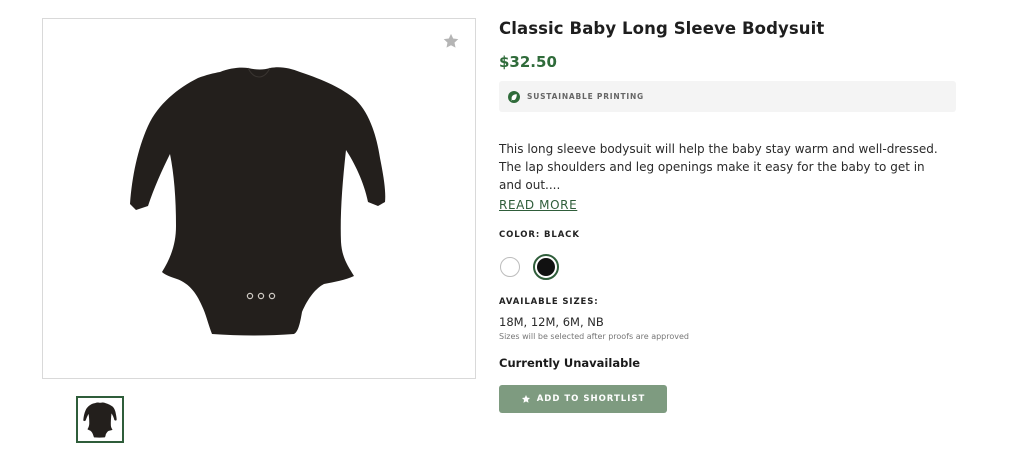 The width and height of the screenshot is (1024, 451). Describe the element at coordinates (510, 267) in the screenshot. I see `color-swatch-white` at that location.